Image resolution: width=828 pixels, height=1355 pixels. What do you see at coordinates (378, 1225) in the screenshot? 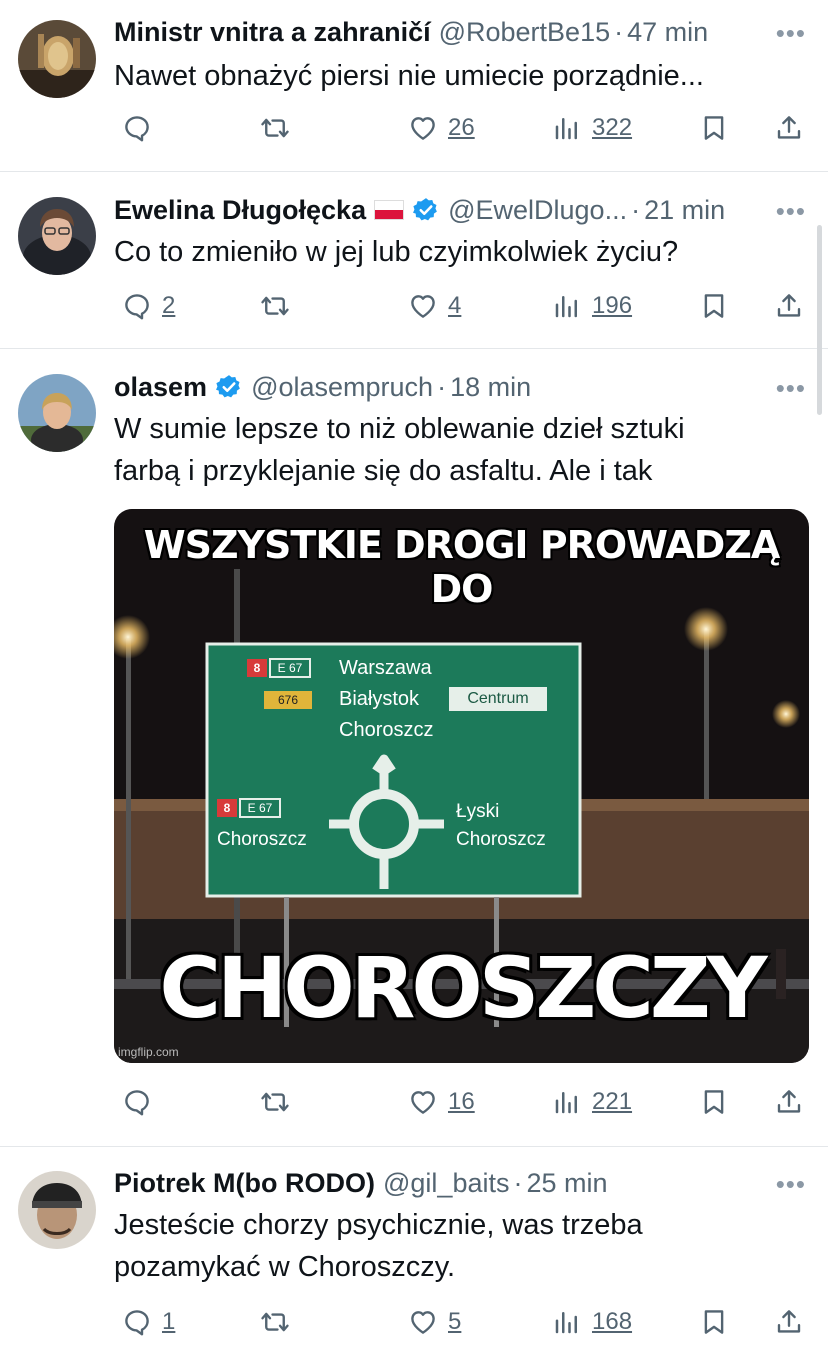
I see `tweet-text-line: Jesteście chorzy psychicznie, was trzeba` at bounding box center [378, 1225].